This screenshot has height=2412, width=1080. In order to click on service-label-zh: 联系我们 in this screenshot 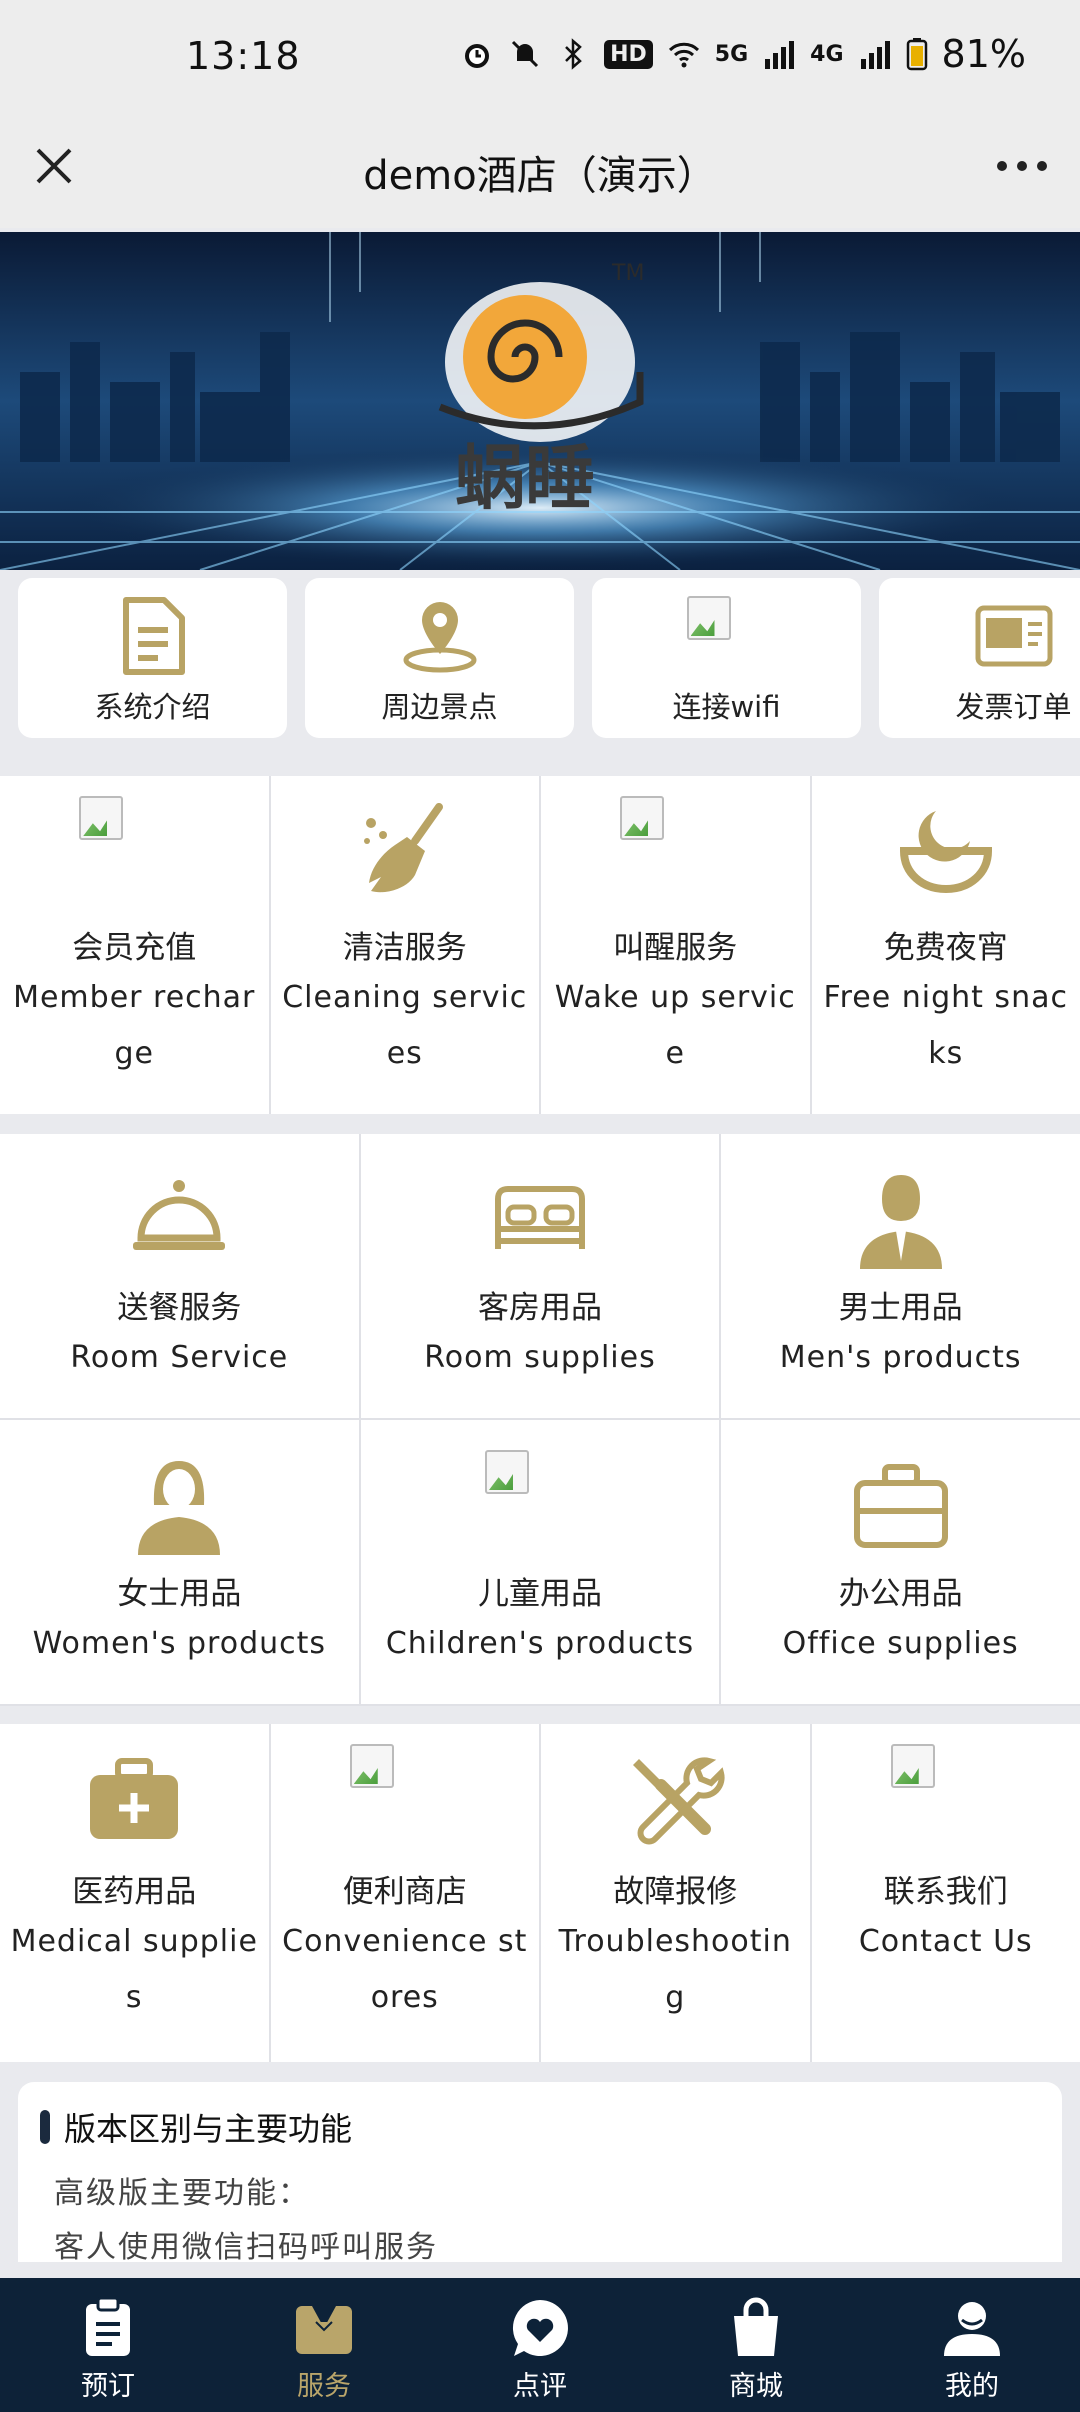, I will do `click(945, 1892)`.